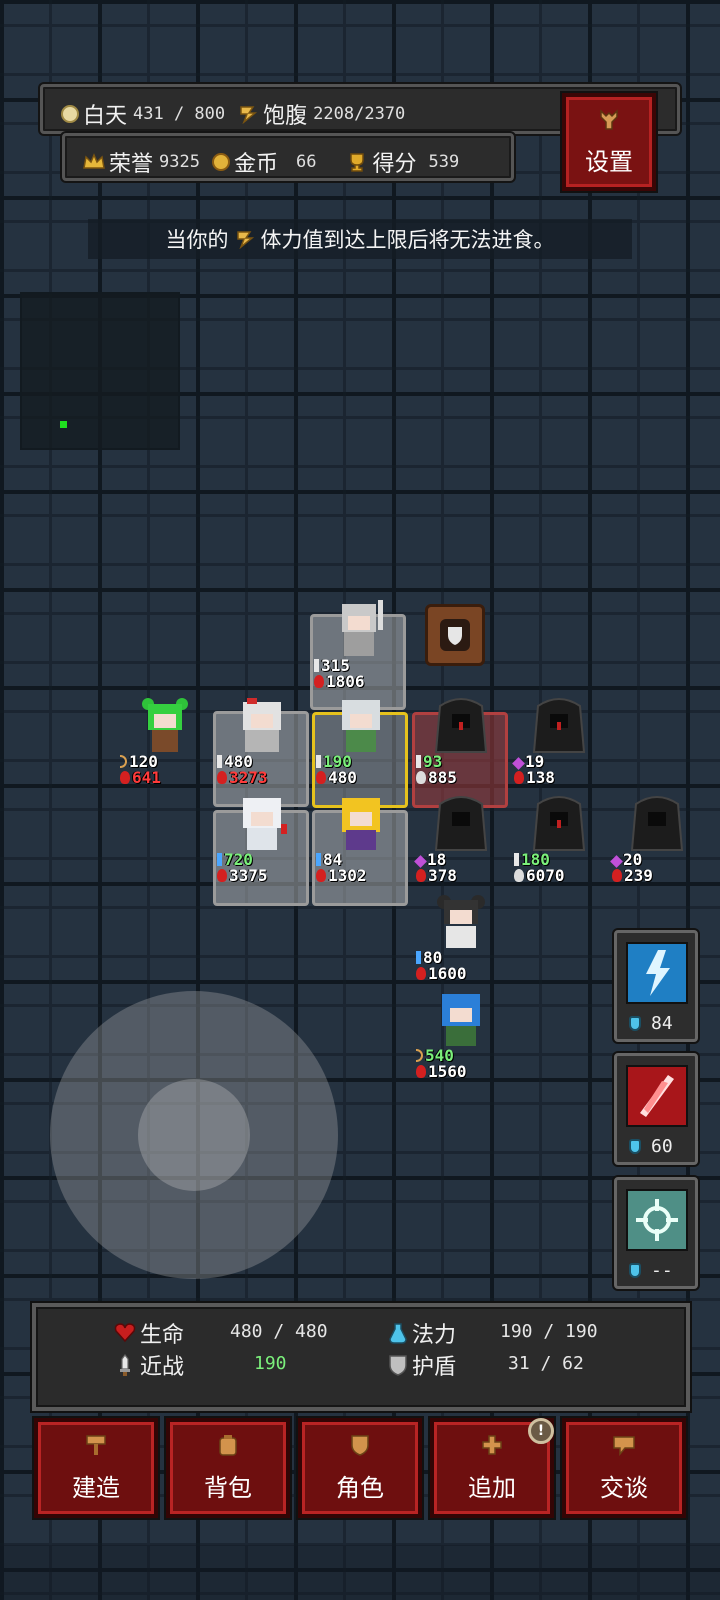 This screenshot has height=1600, width=720. I want to click on shield-value: 31 / 62, so click(546, 1363).